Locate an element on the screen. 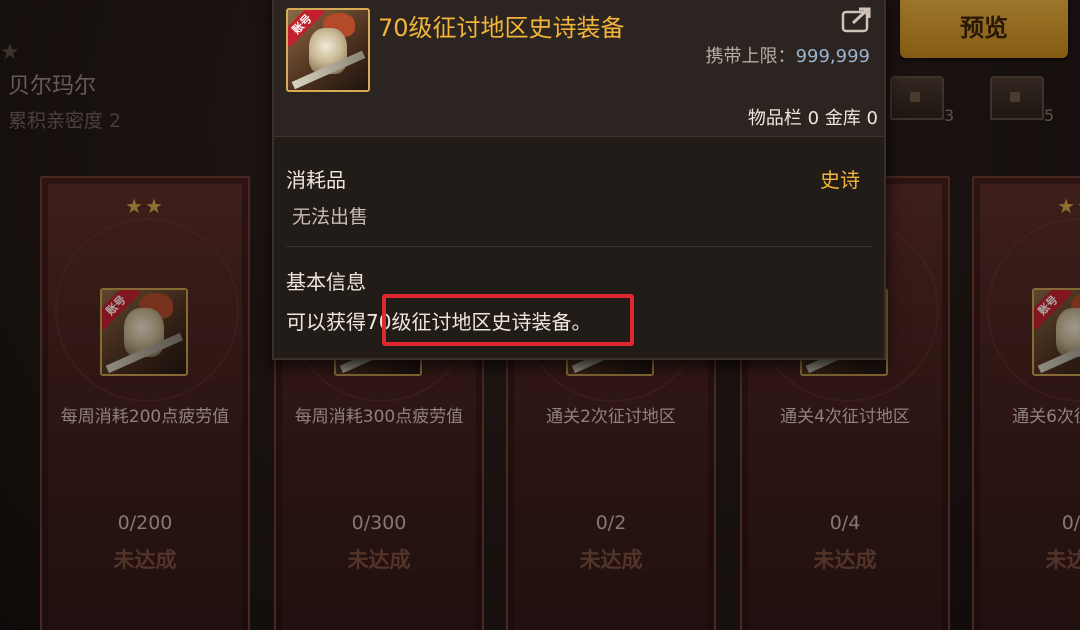 This screenshot has height=630, width=1080. chest-count: 3 is located at coordinates (949, 115).